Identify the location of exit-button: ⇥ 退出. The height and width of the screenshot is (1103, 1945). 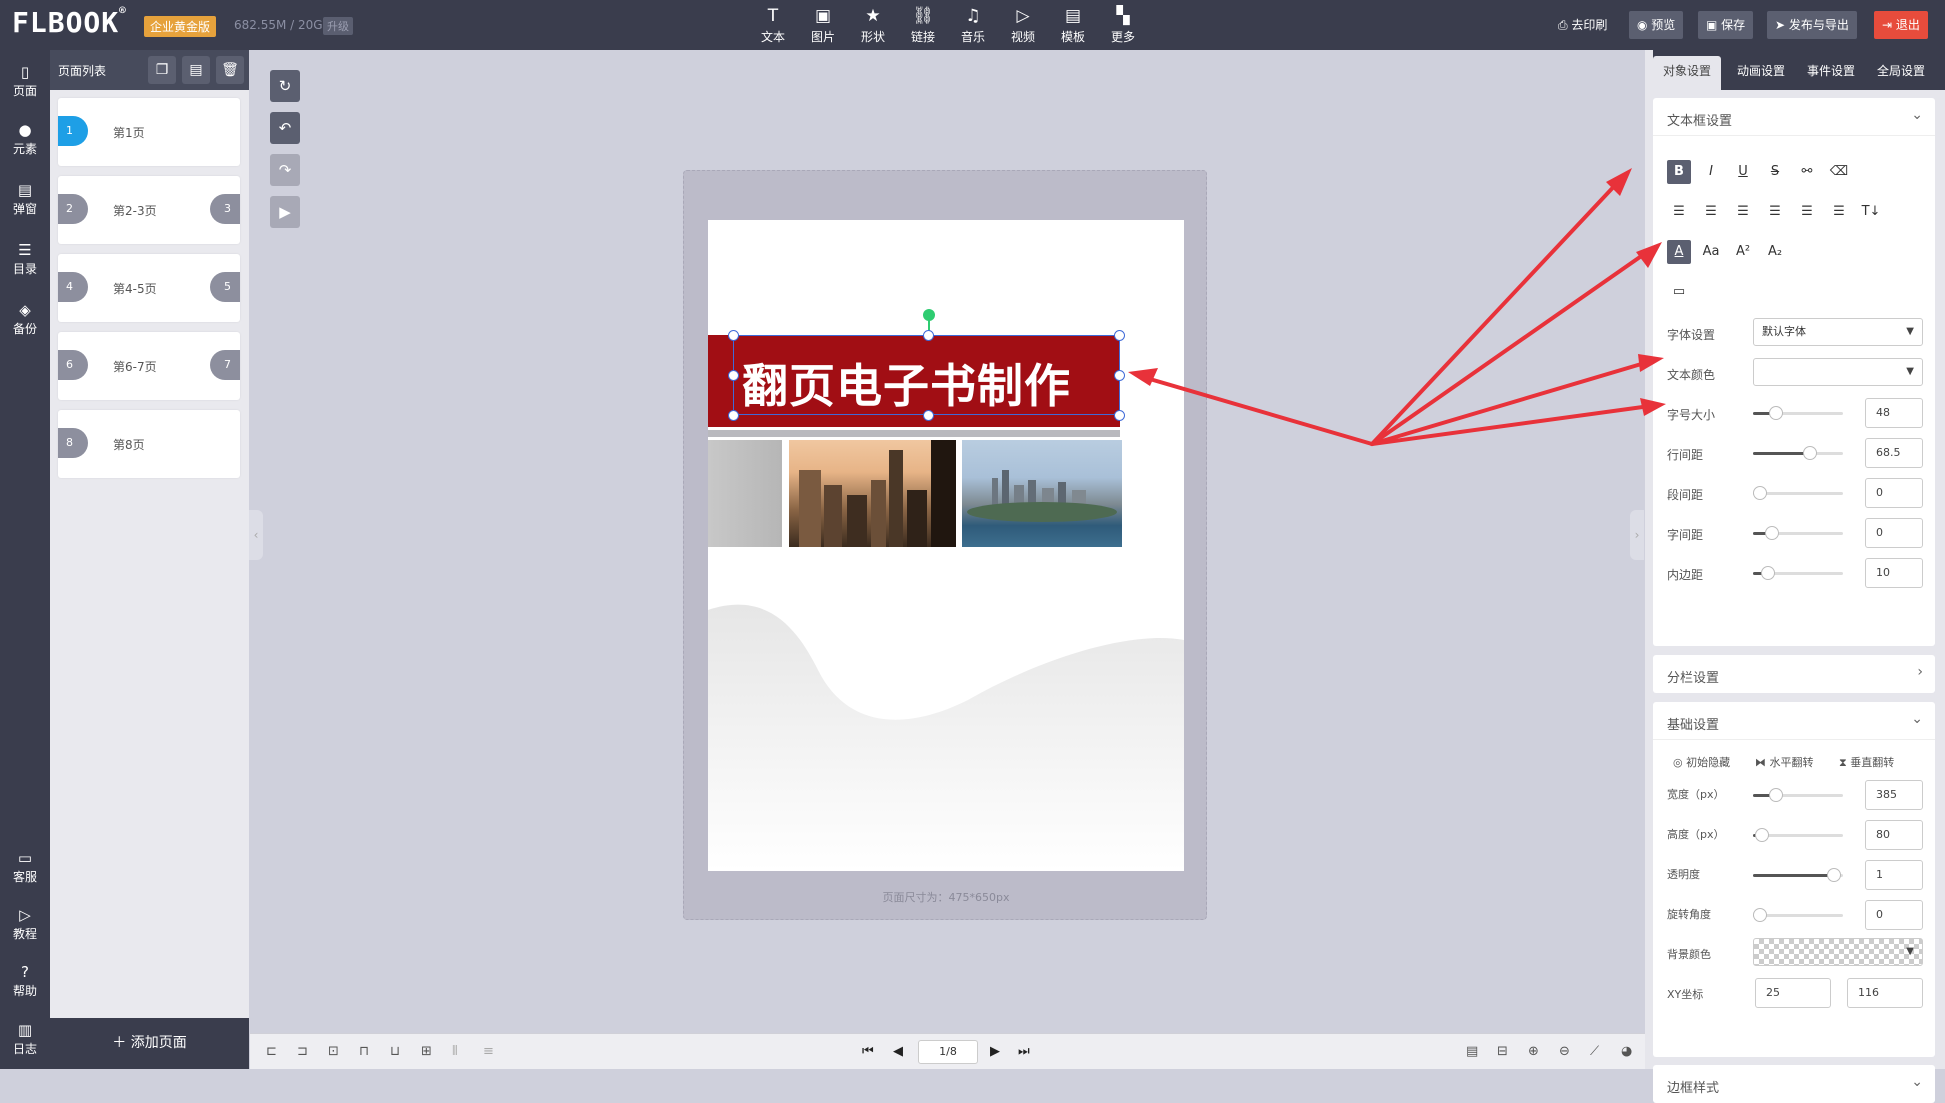
(1901, 25).